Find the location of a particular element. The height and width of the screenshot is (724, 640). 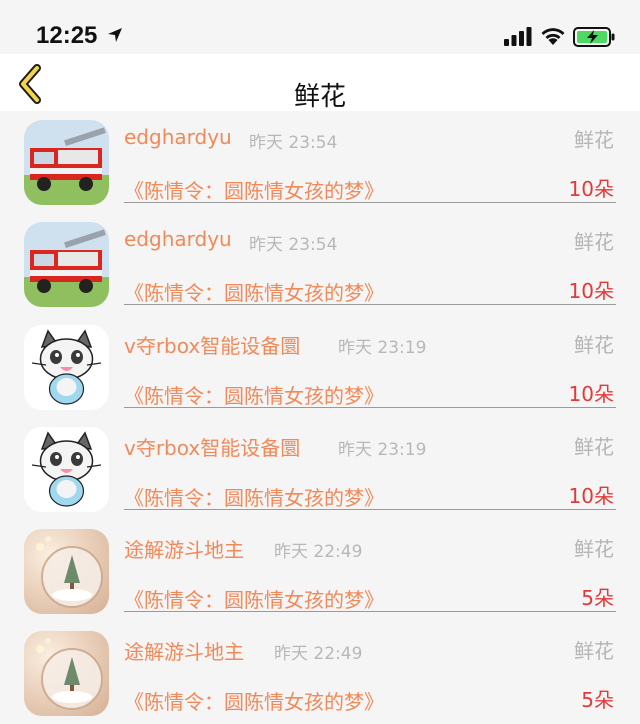

status-time: 12:25 is located at coordinates (67, 35).